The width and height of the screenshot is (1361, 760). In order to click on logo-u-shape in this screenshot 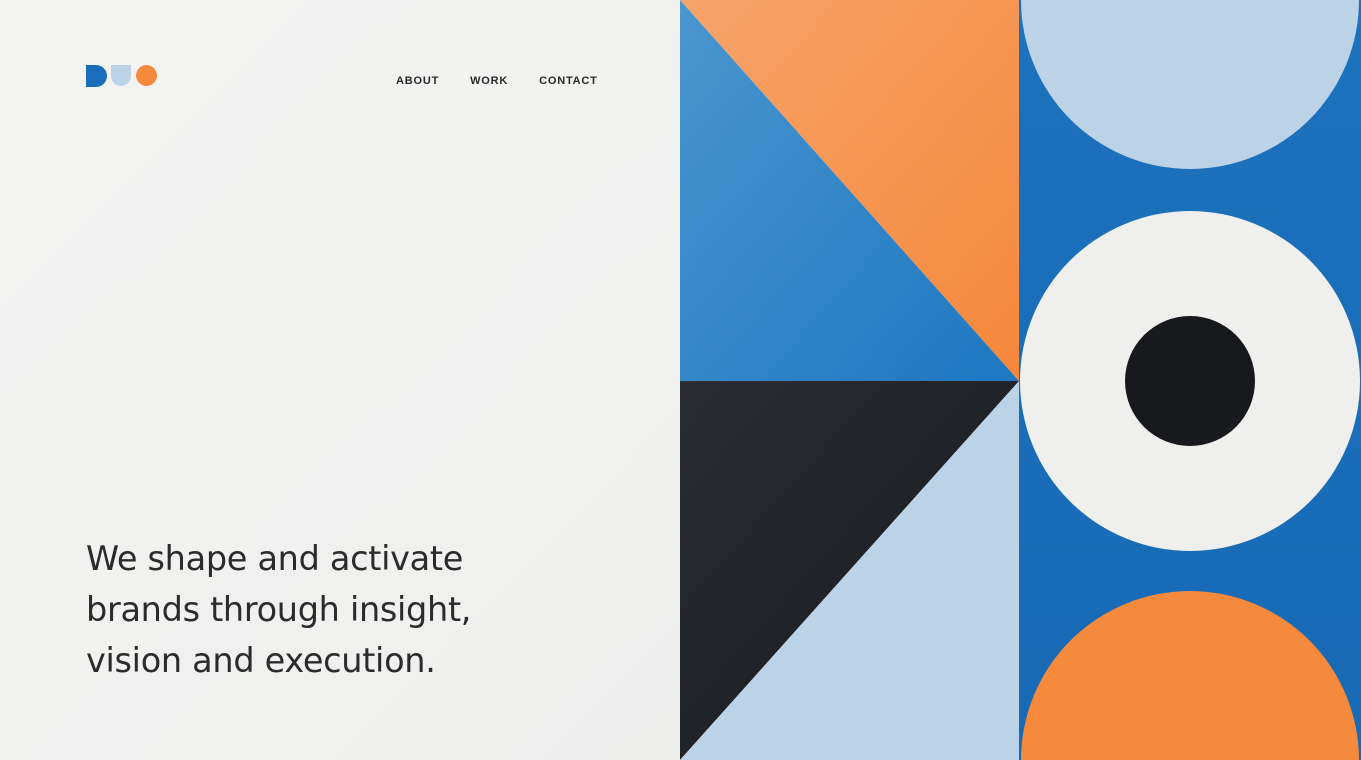, I will do `click(121, 75)`.